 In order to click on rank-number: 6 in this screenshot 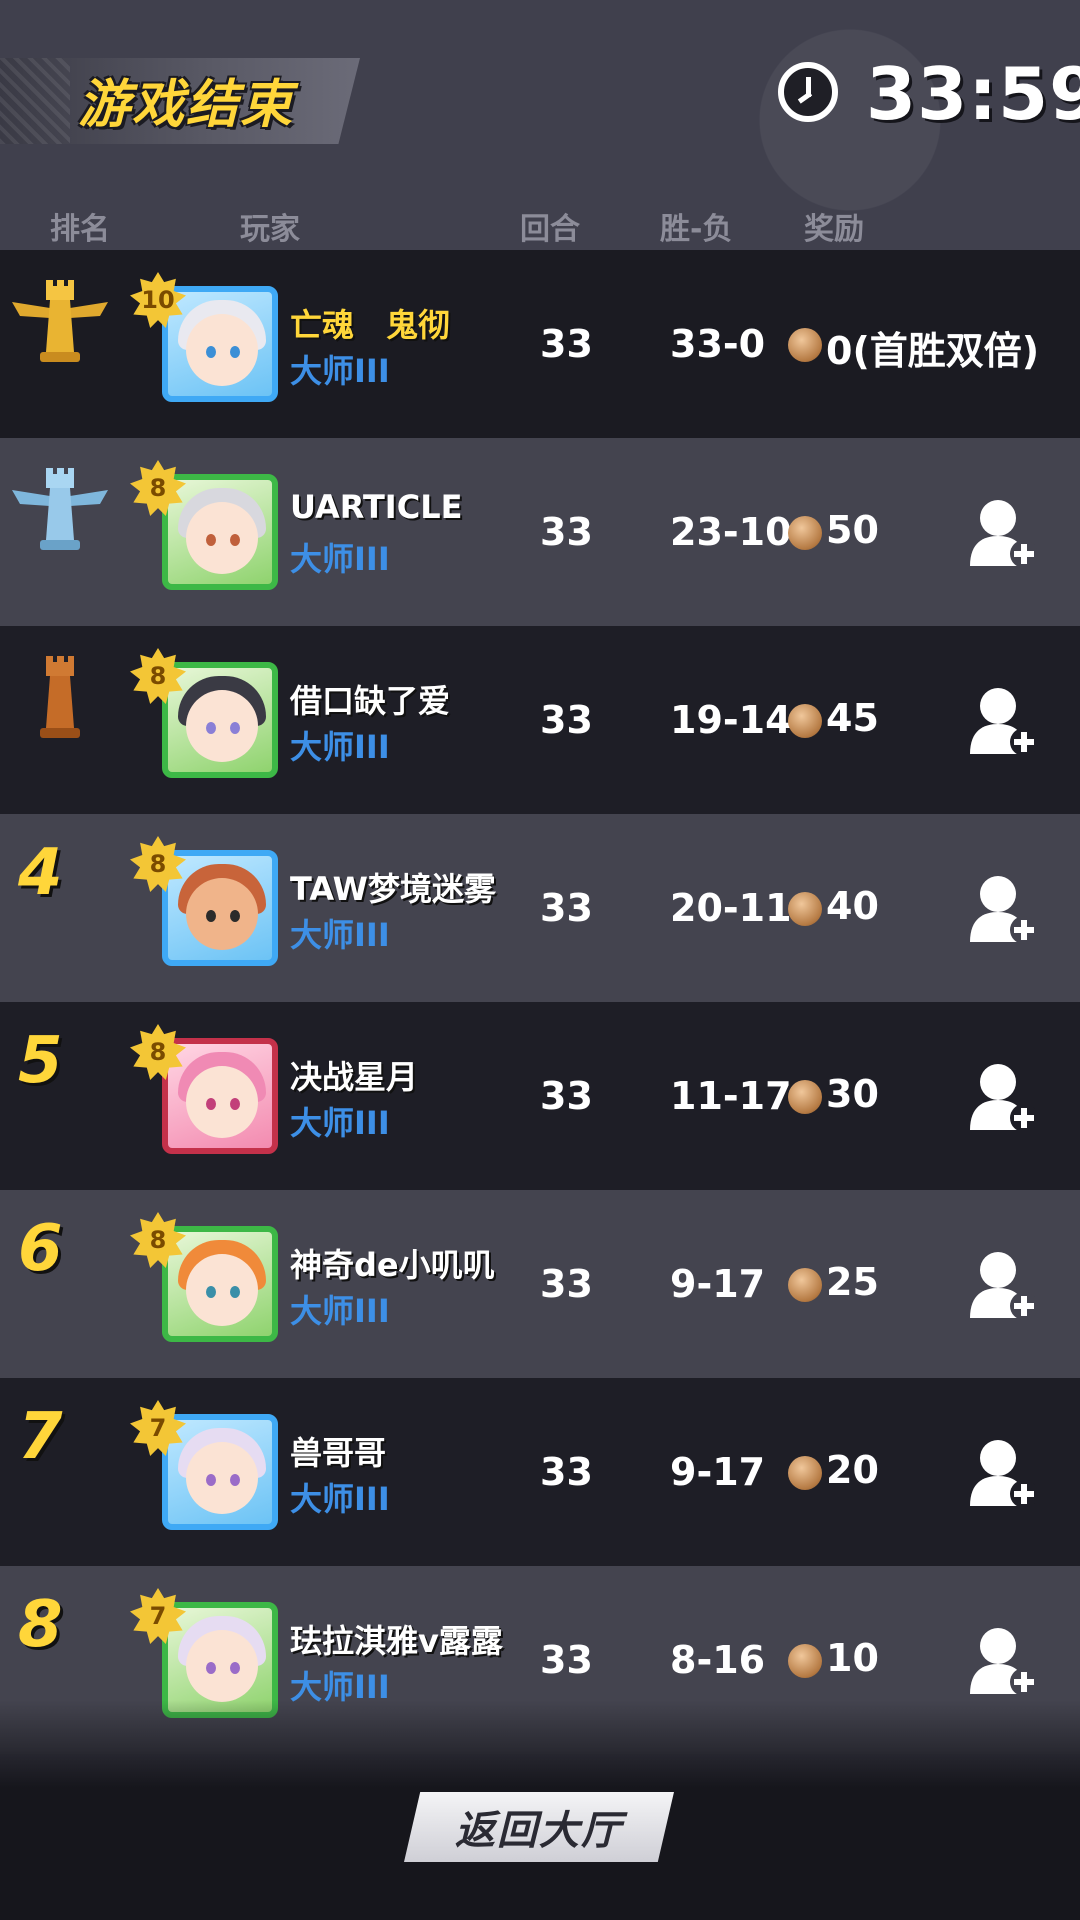, I will do `click(40, 1249)`.